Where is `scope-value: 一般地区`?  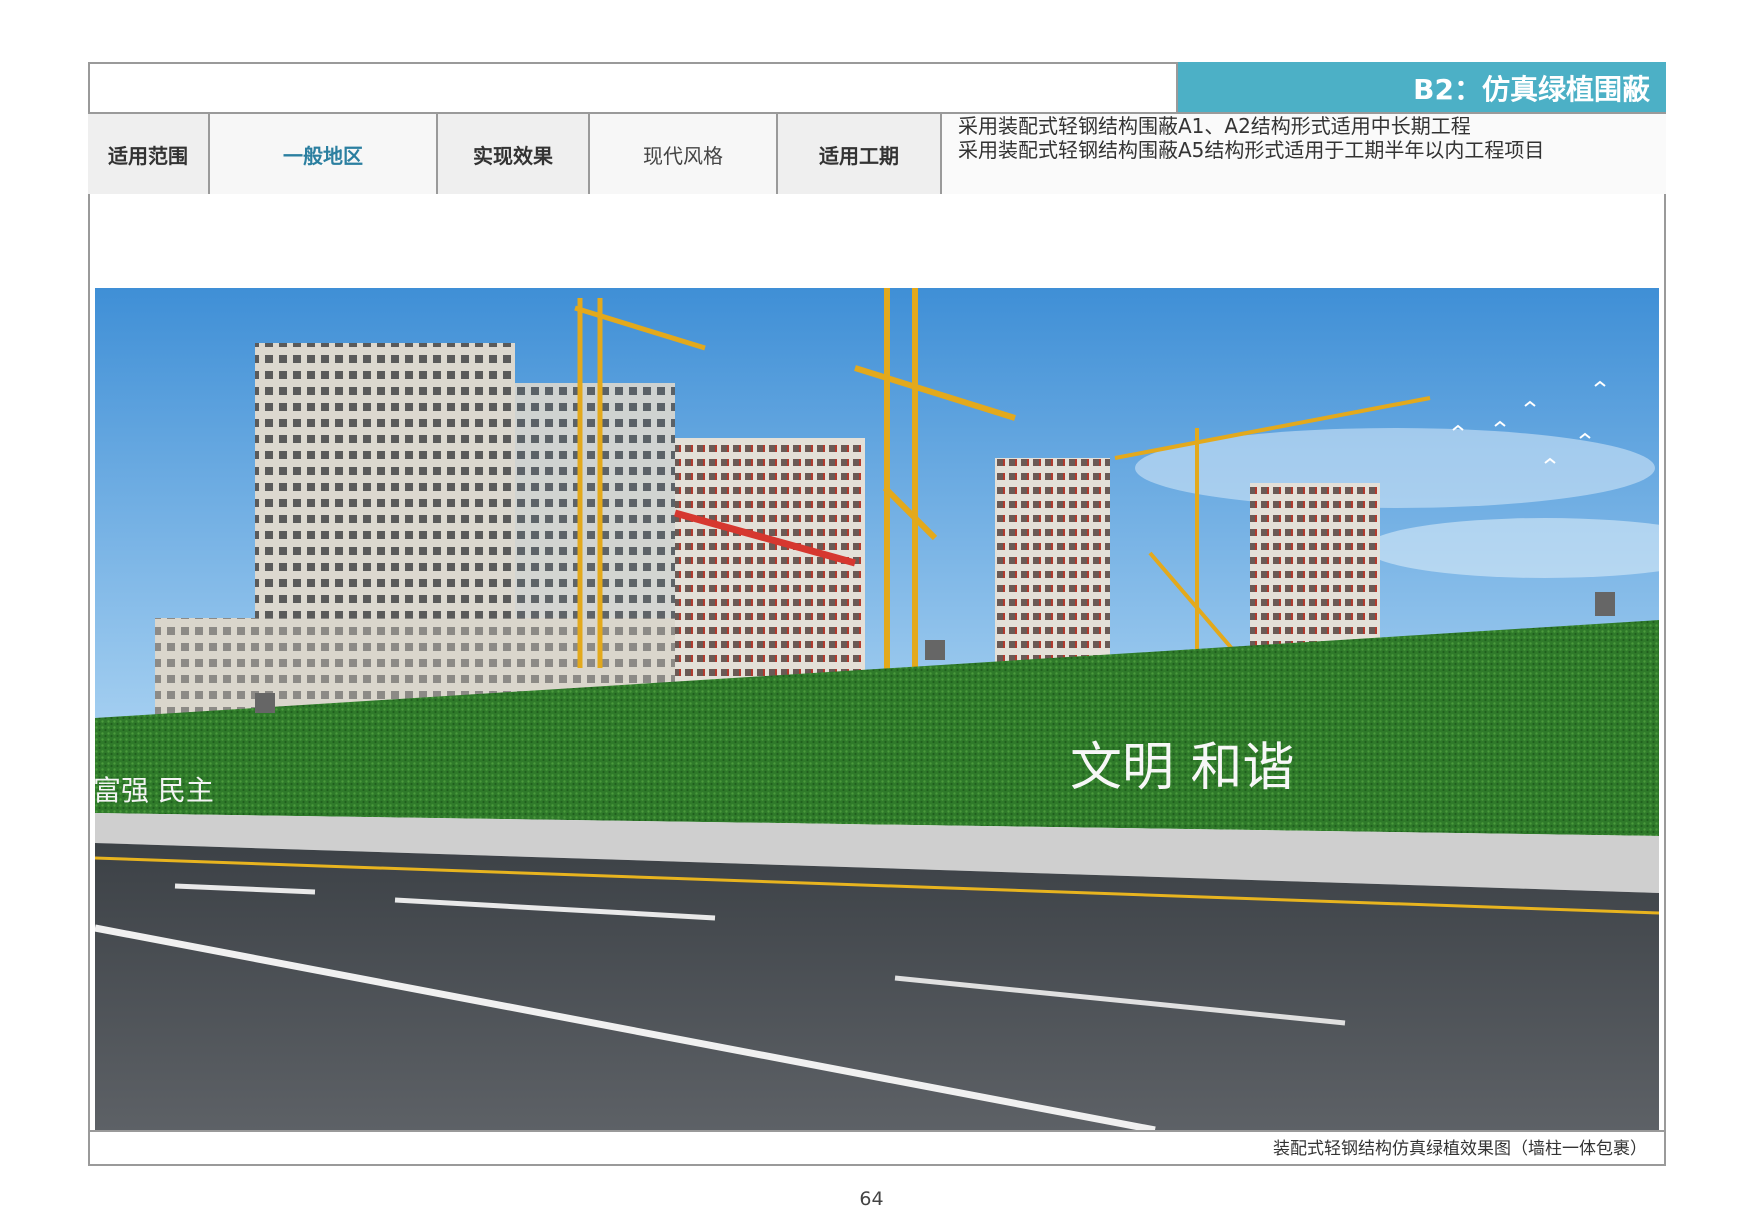 scope-value: 一般地区 is located at coordinates (324, 154).